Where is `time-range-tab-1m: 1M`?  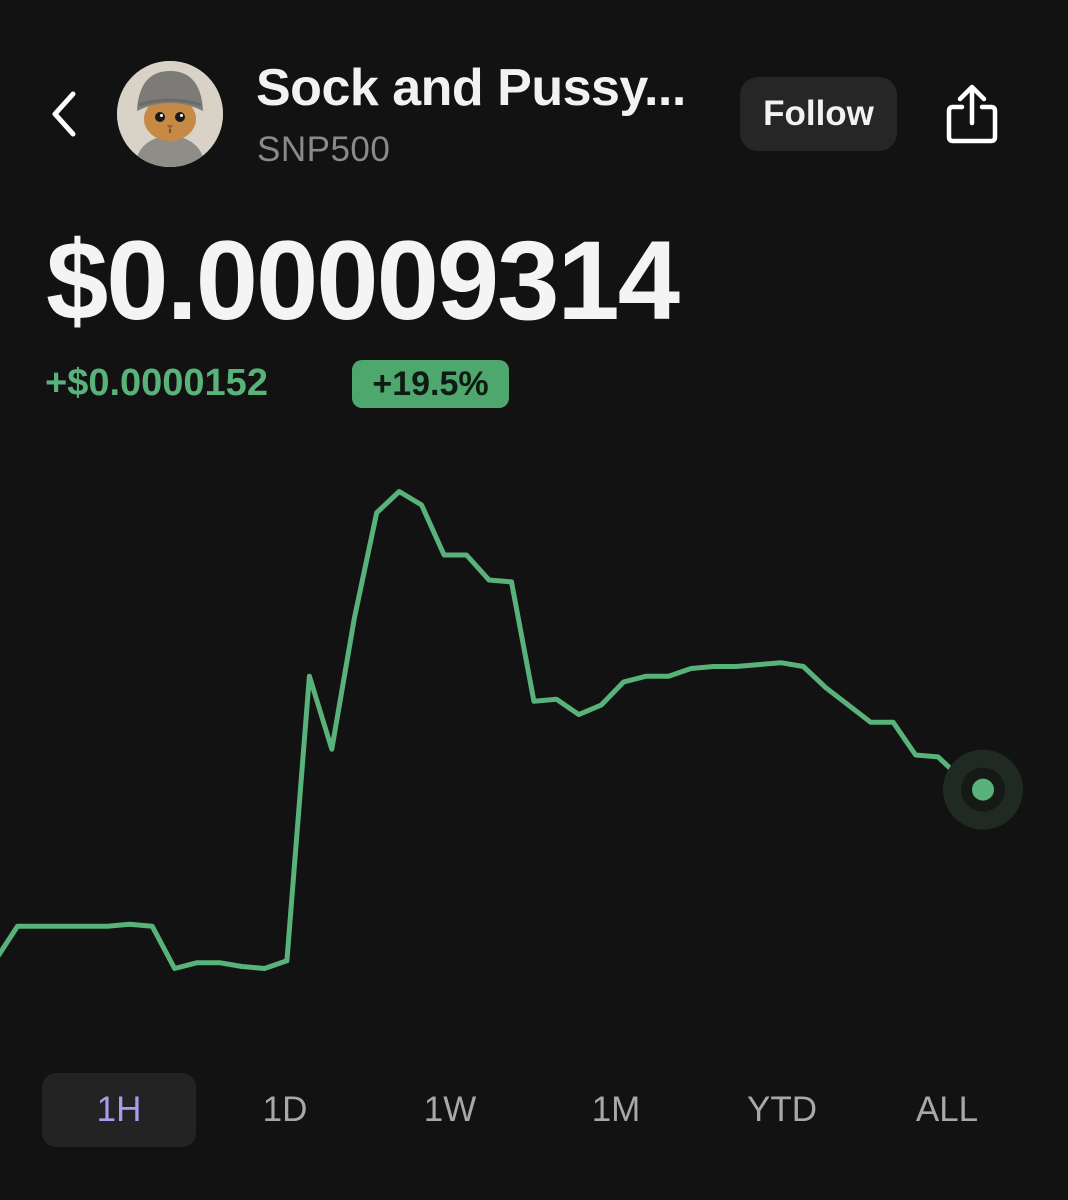
time-range-tab-1m: 1M is located at coordinates (616, 1110).